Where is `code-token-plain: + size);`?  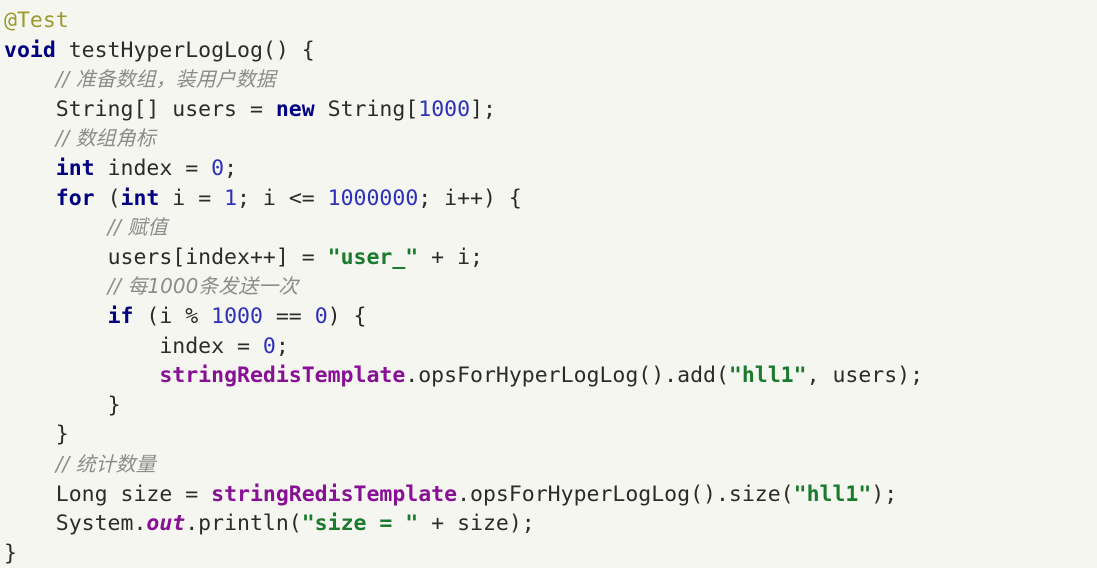
code-token-plain: + size); is located at coordinates (476, 524).